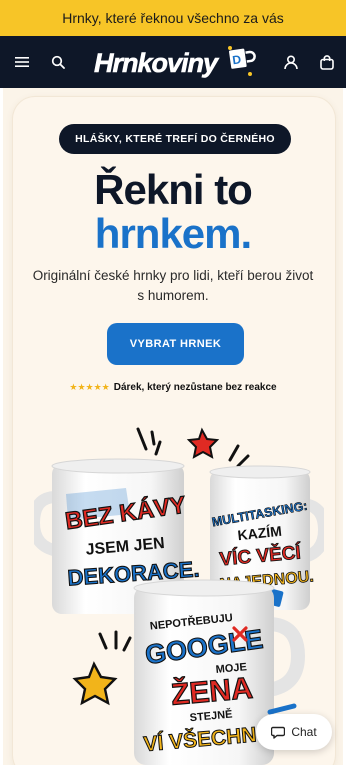 This screenshot has height=765, width=346. Describe the element at coordinates (149, 441) in the screenshot. I see `burst-lines-left` at that location.